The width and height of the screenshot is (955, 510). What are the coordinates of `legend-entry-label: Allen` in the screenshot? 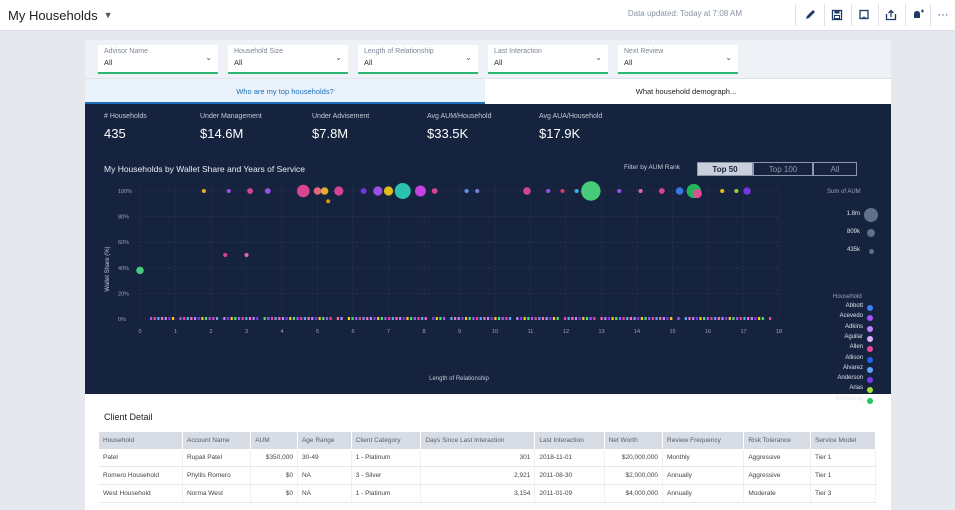 It's located at (829, 347).